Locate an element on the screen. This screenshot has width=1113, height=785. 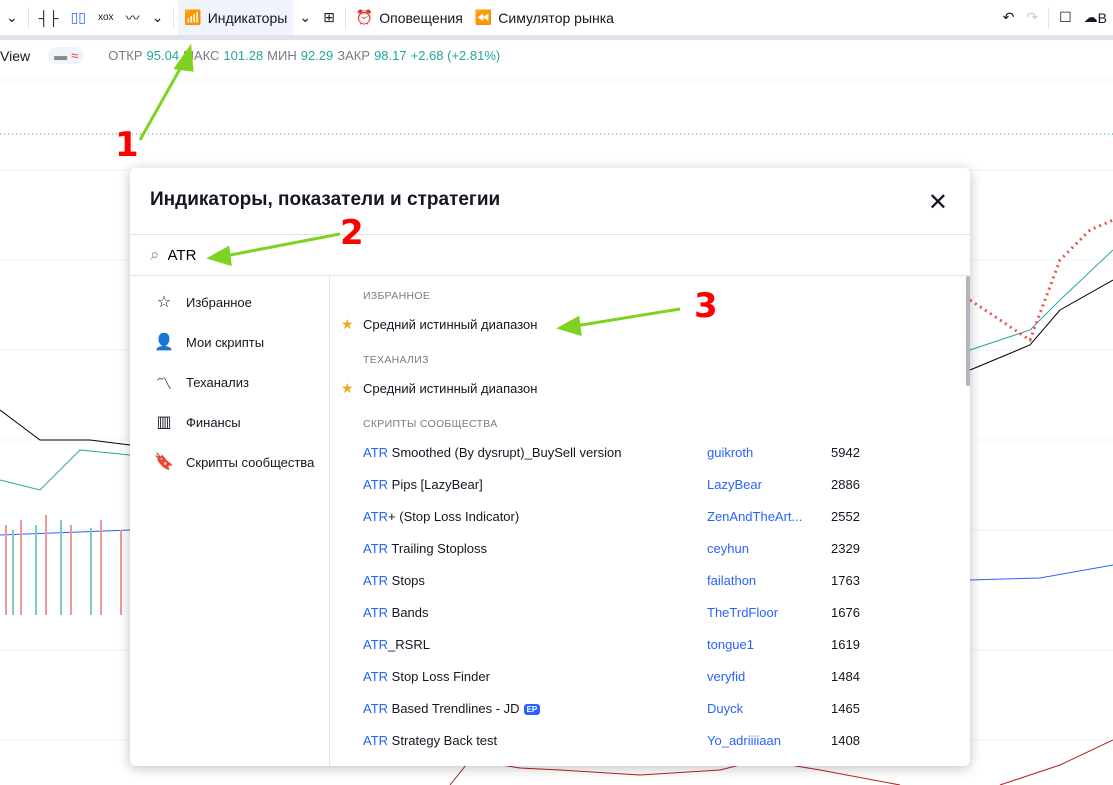
annotation-number-2: 2 is located at coordinates (352, 233).